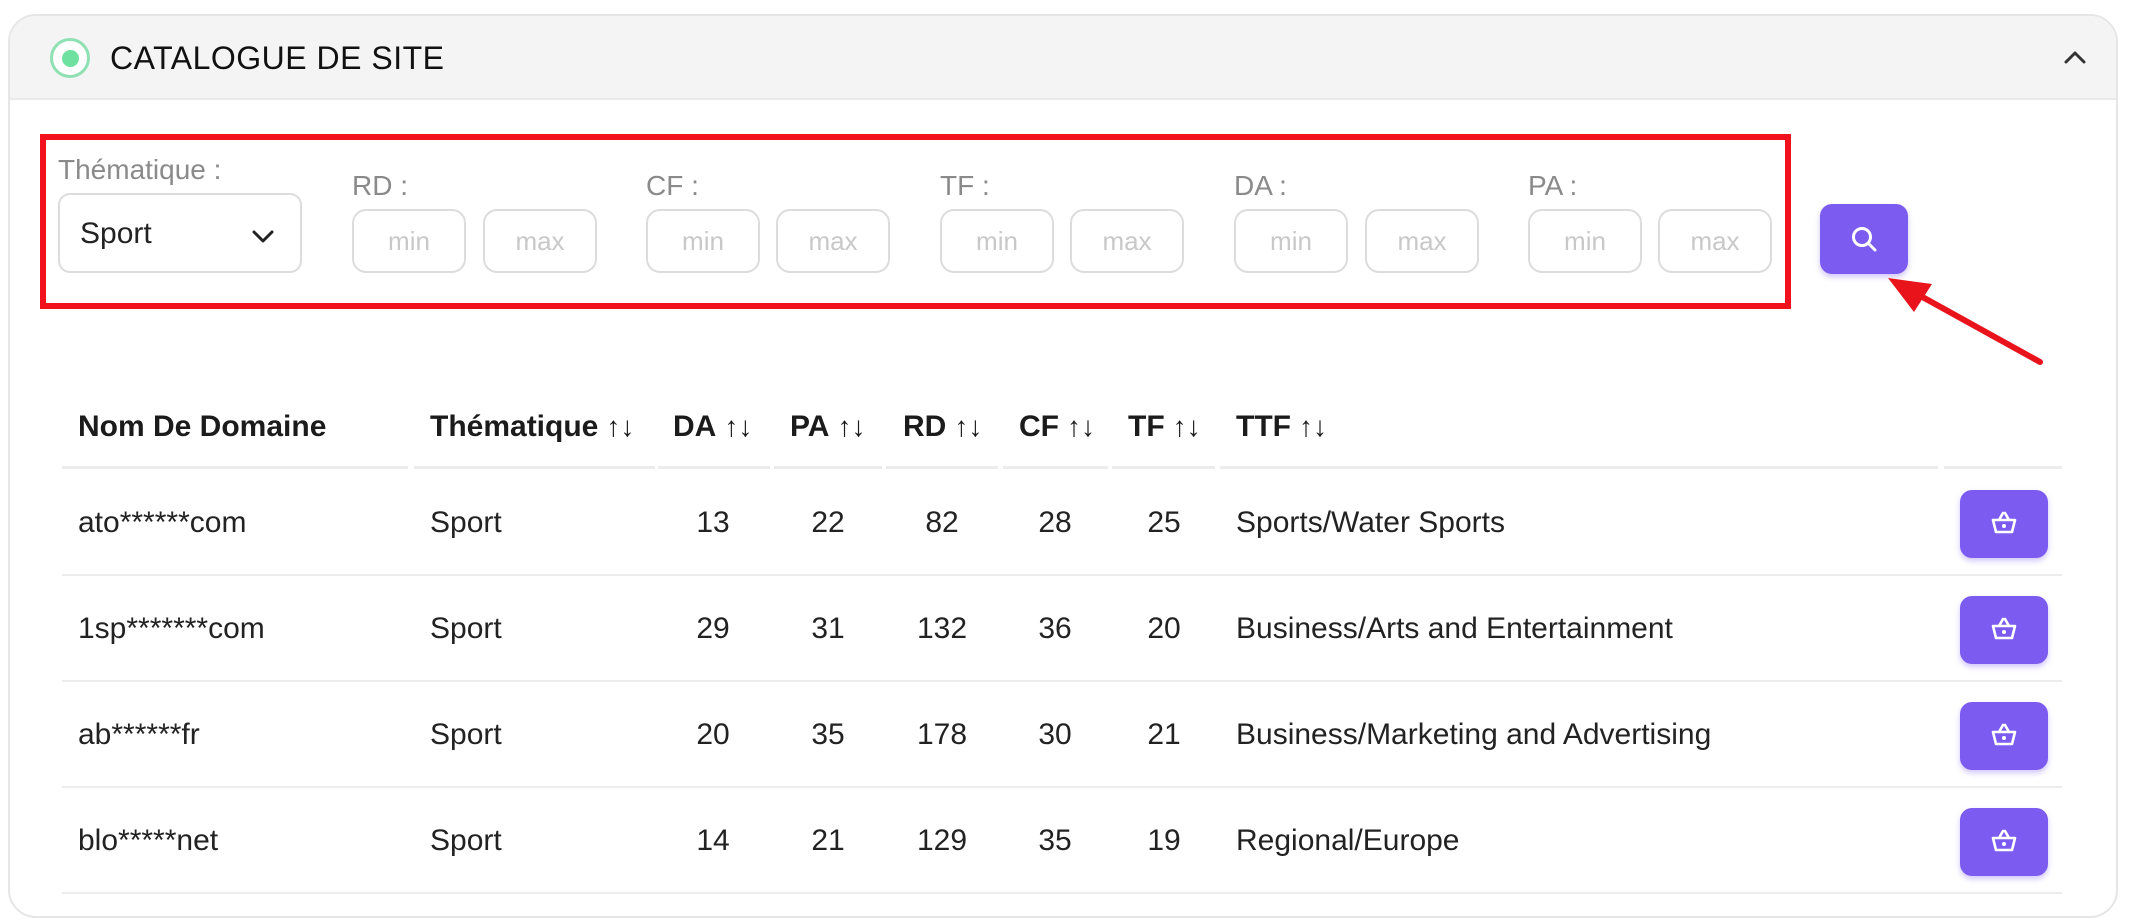  What do you see at coordinates (1164, 840) in the screenshot?
I see `tf-cell: 19` at bounding box center [1164, 840].